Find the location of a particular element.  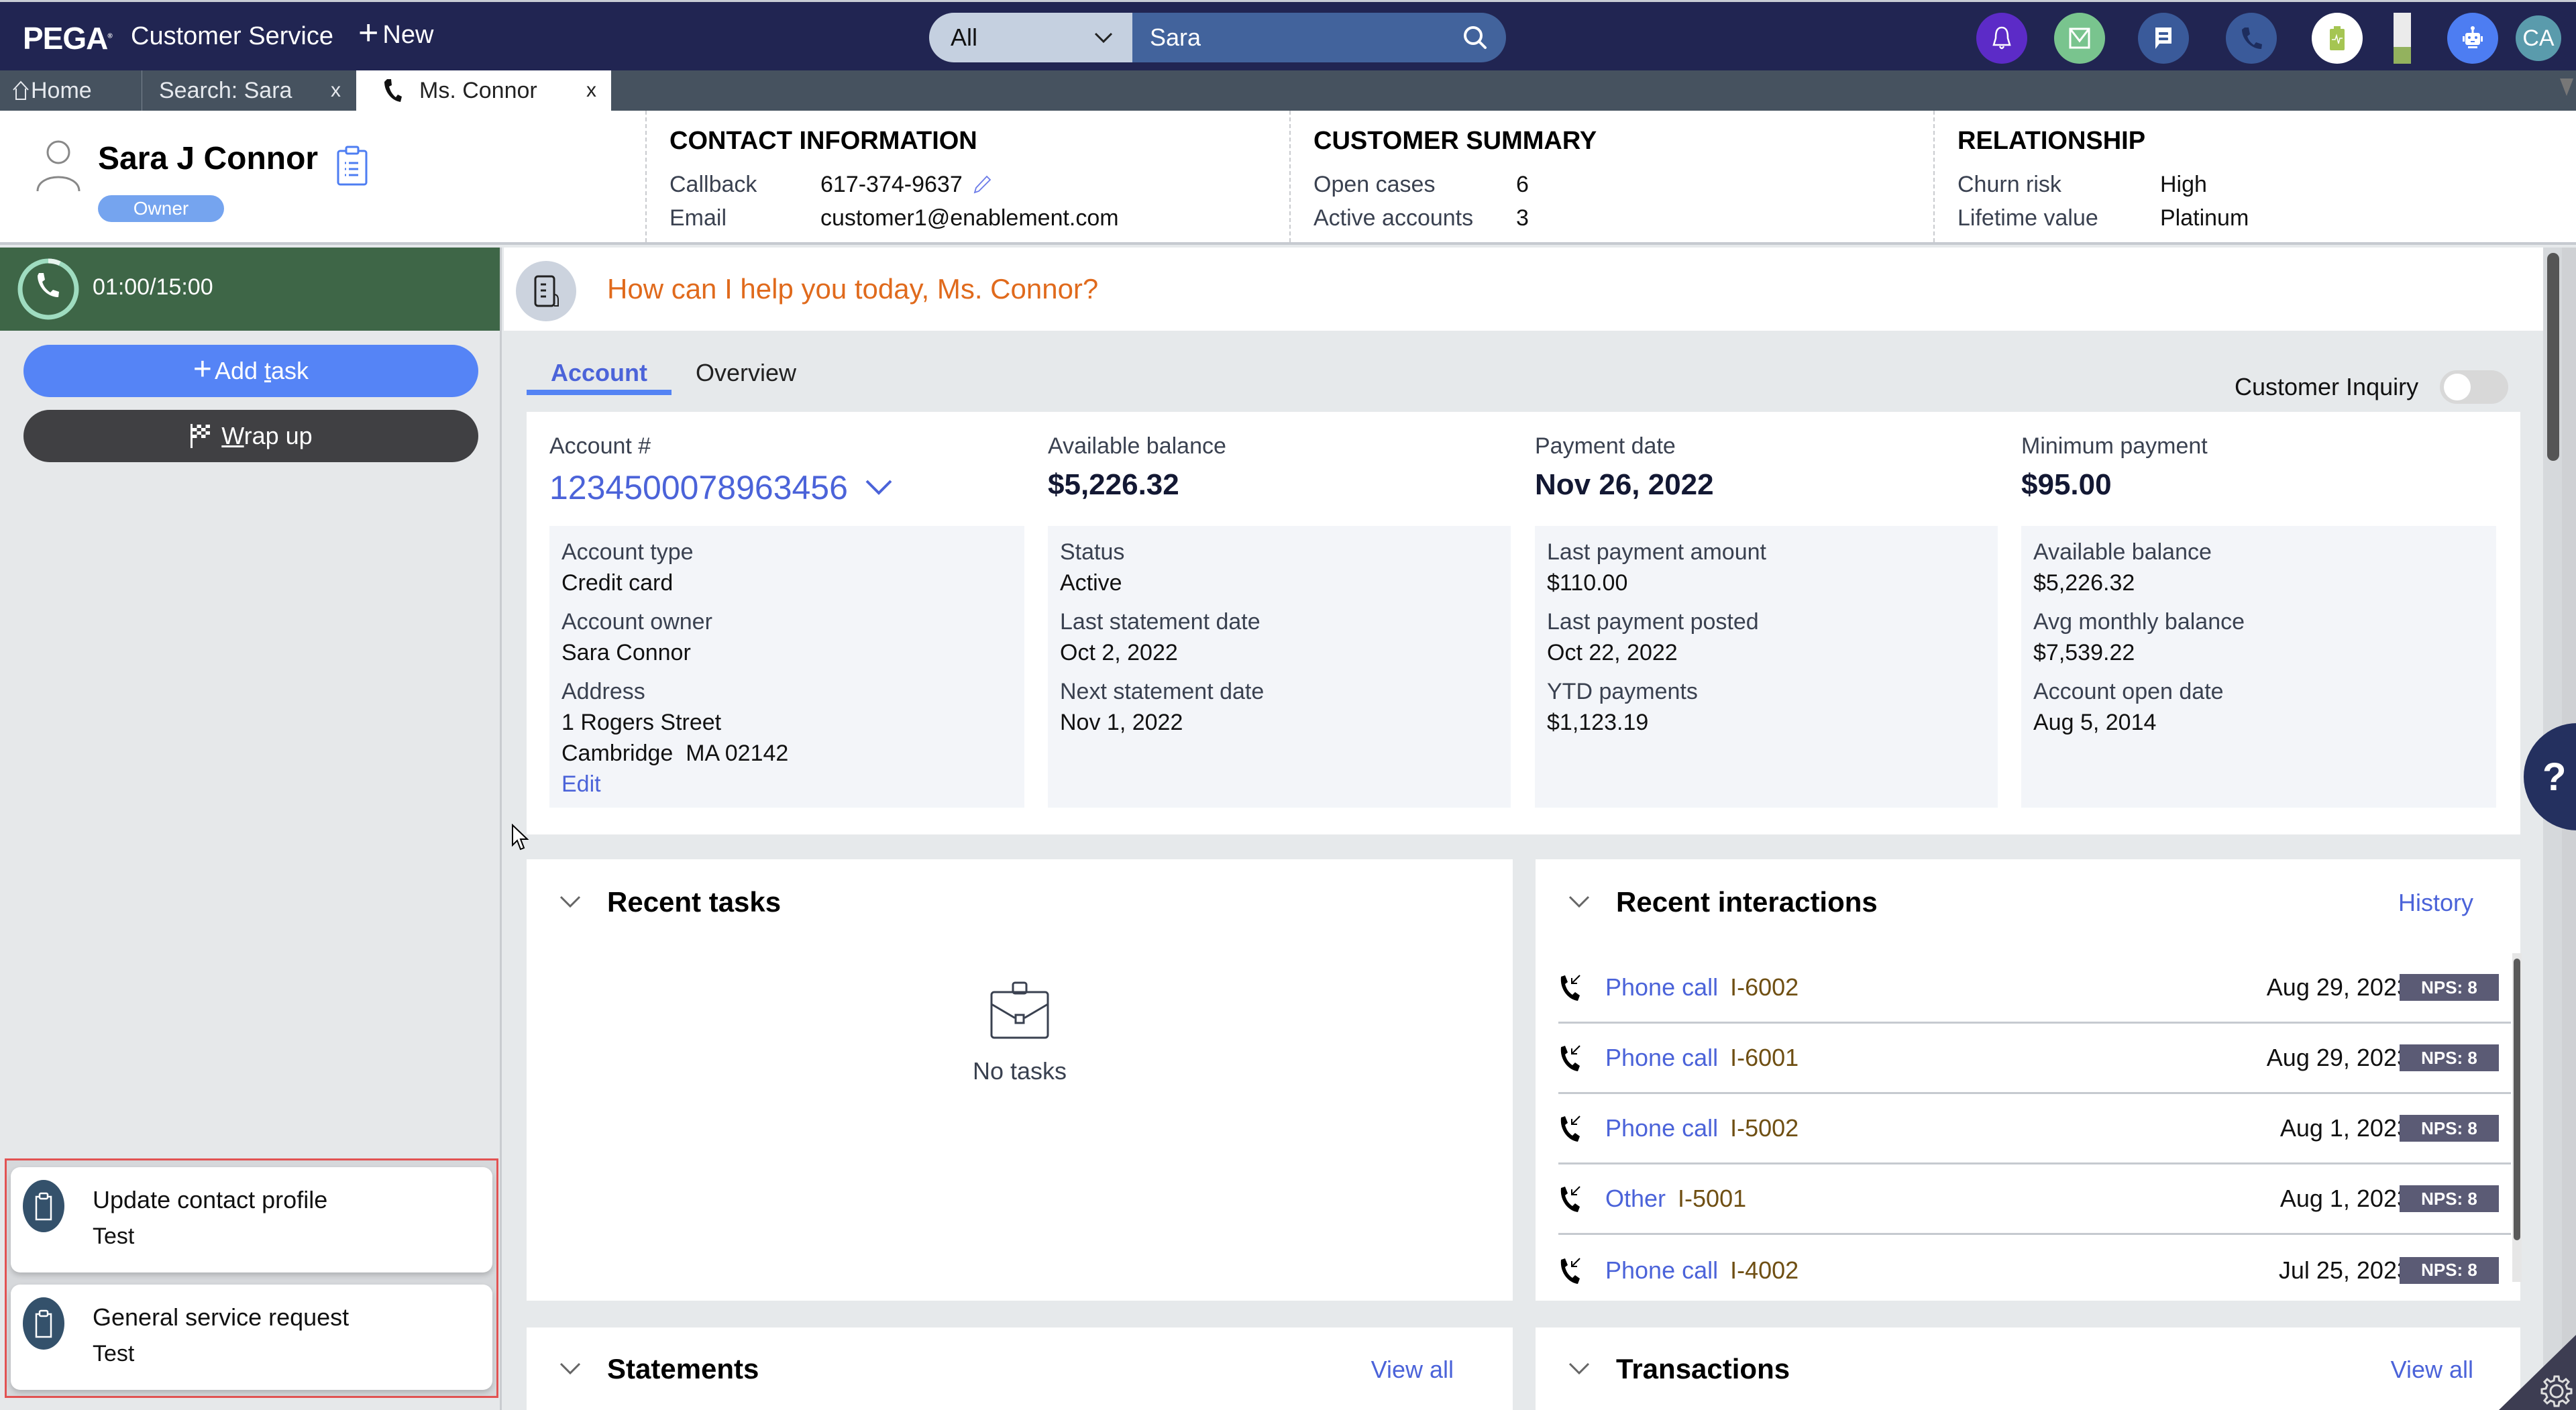

checkered-flag-icon is located at coordinates (201, 436).